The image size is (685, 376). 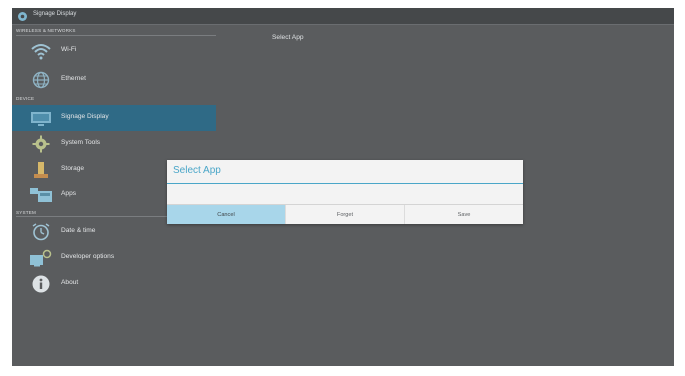 I want to click on sidebar-item-wifi: Wi-Fi, so click(x=114, y=51).